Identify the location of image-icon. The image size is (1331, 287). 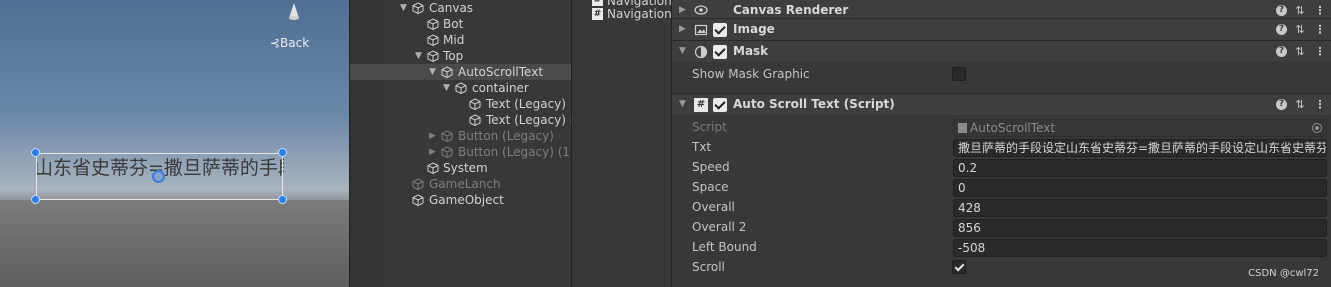
(701, 30).